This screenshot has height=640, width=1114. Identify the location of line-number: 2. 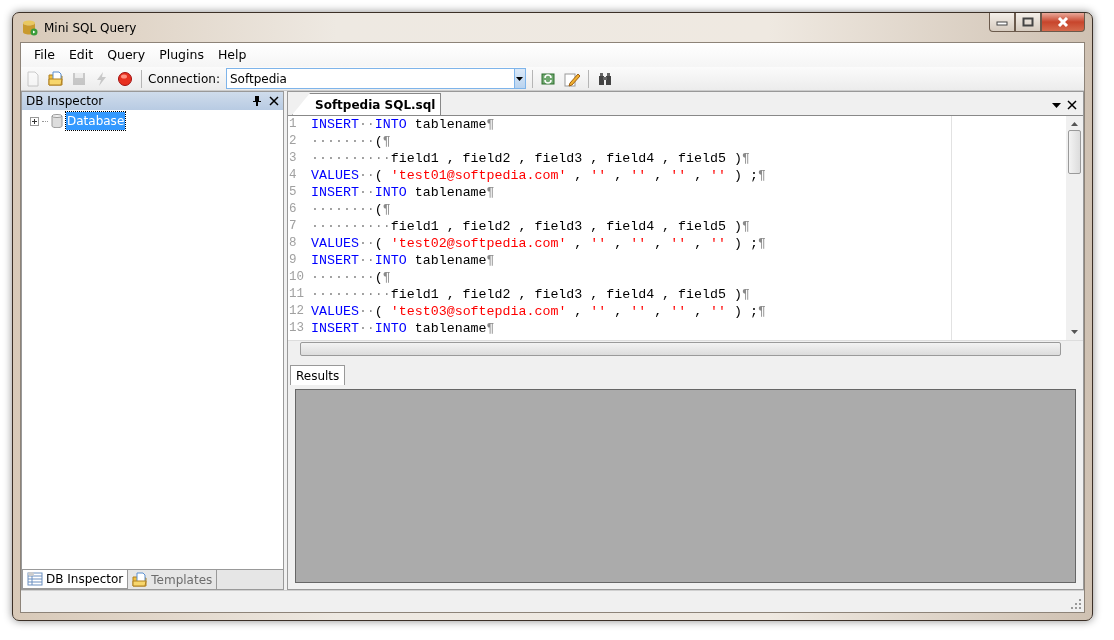
(293, 141).